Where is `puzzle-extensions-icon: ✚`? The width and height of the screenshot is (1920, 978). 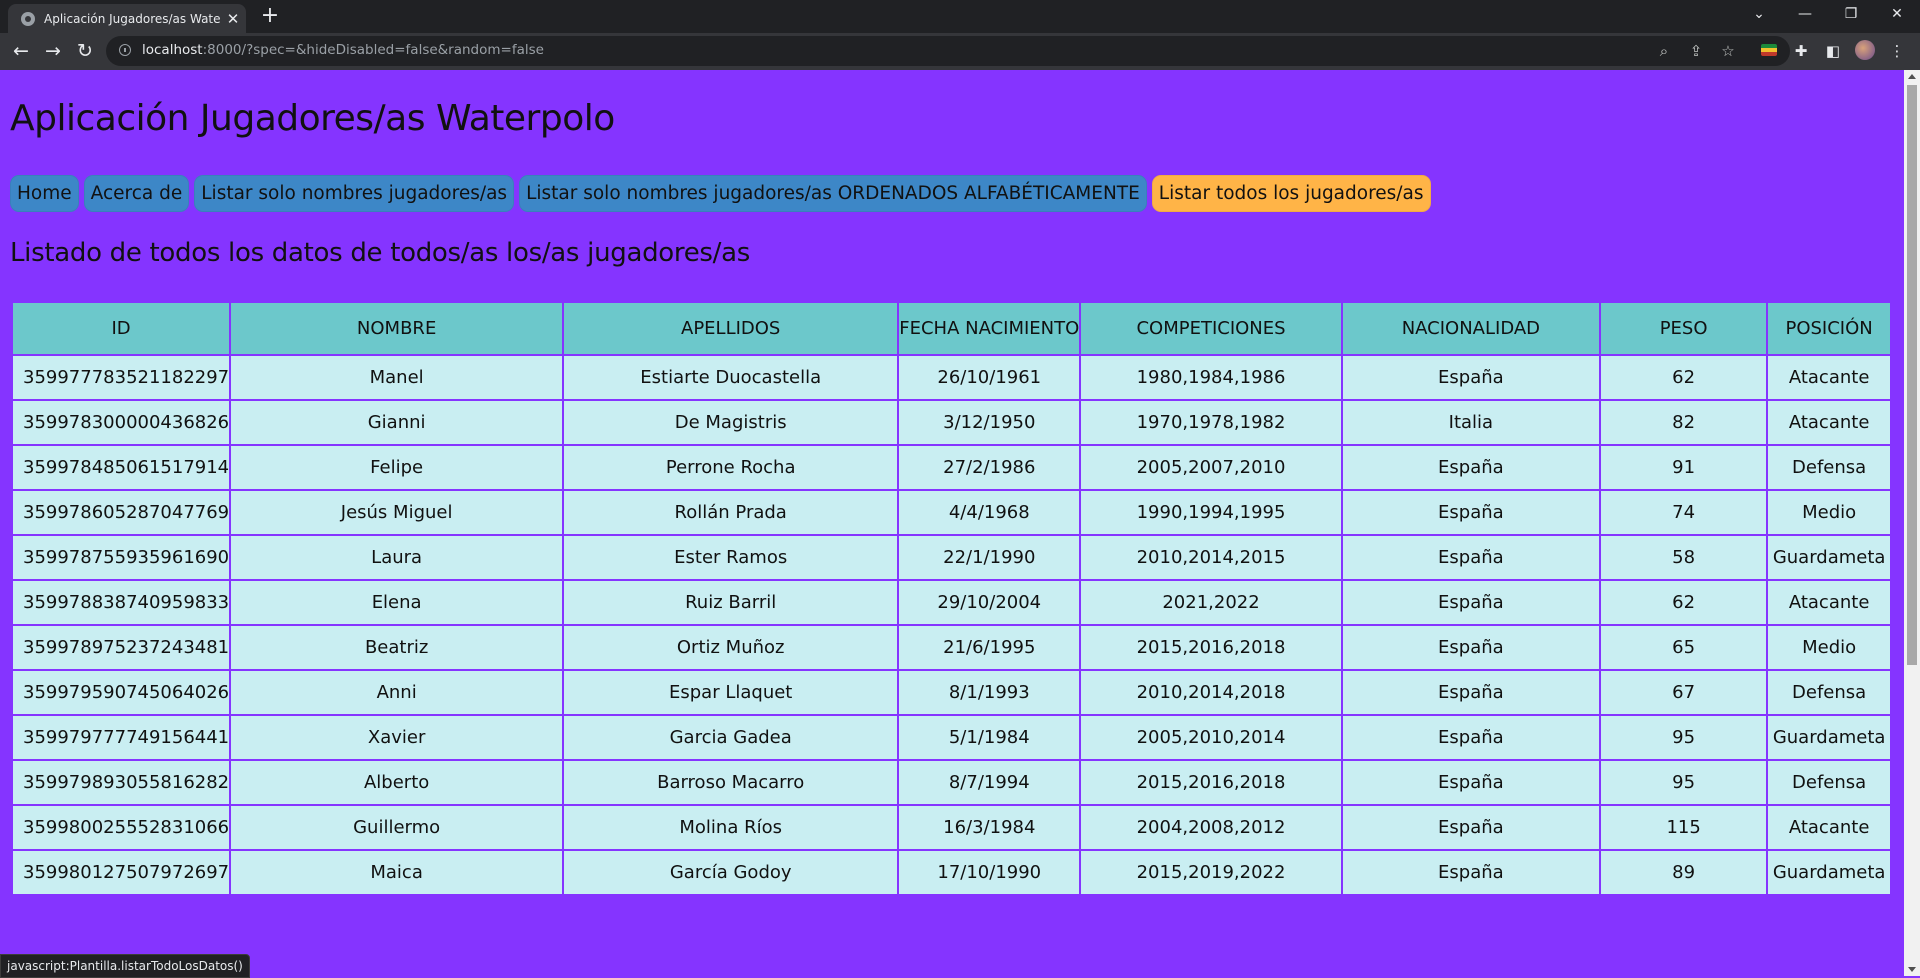
puzzle-extensions-icon: ✚ is located at coordinates (1801, 51).